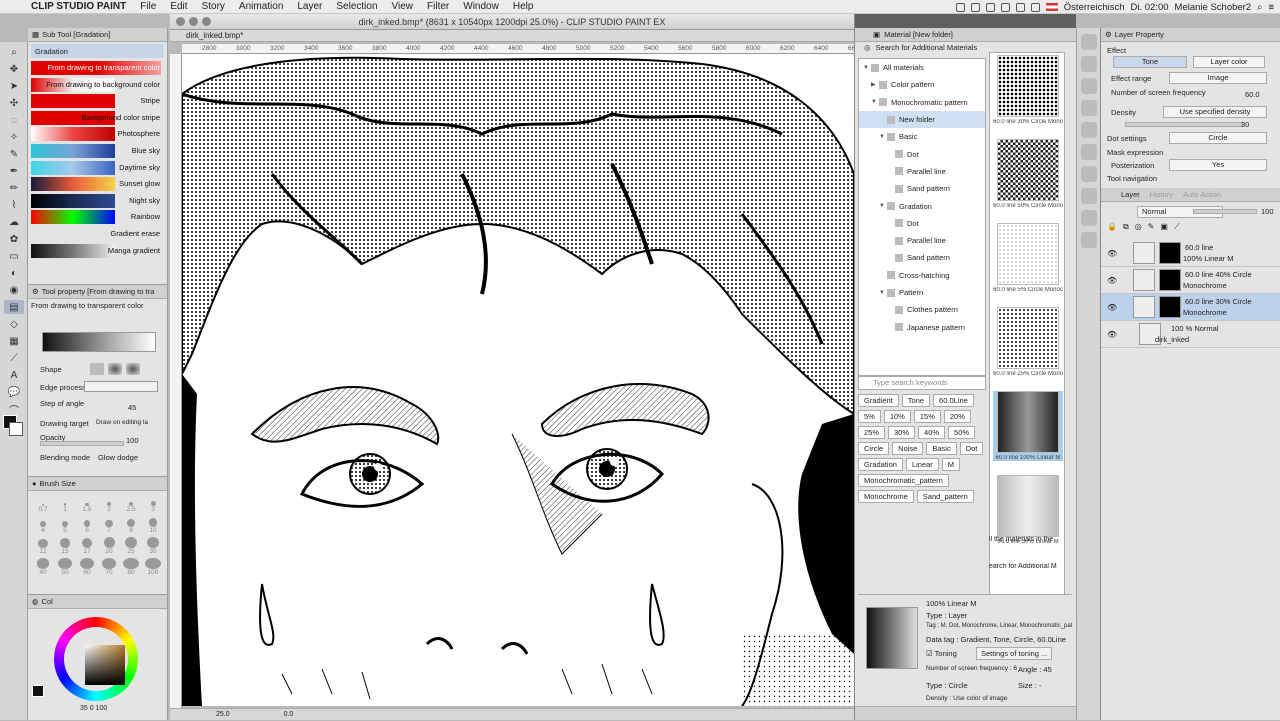  Describe the element at coordinates (132, 407) in the screenshot. I see `step-of-angle-value: 45` at that location.